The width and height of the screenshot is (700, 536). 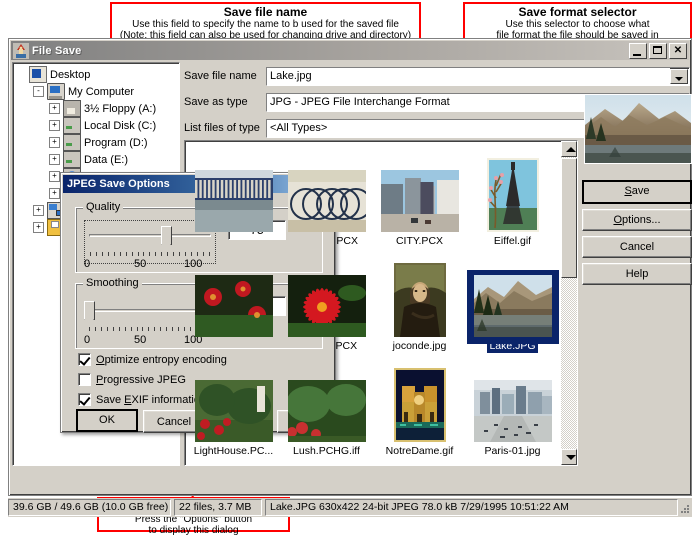 What do you see at coordinates (98, 125) in the screenshot?
I see `tree-item-local-disk-c: + Local Disk (C:)` at bounding box center [98, 125].